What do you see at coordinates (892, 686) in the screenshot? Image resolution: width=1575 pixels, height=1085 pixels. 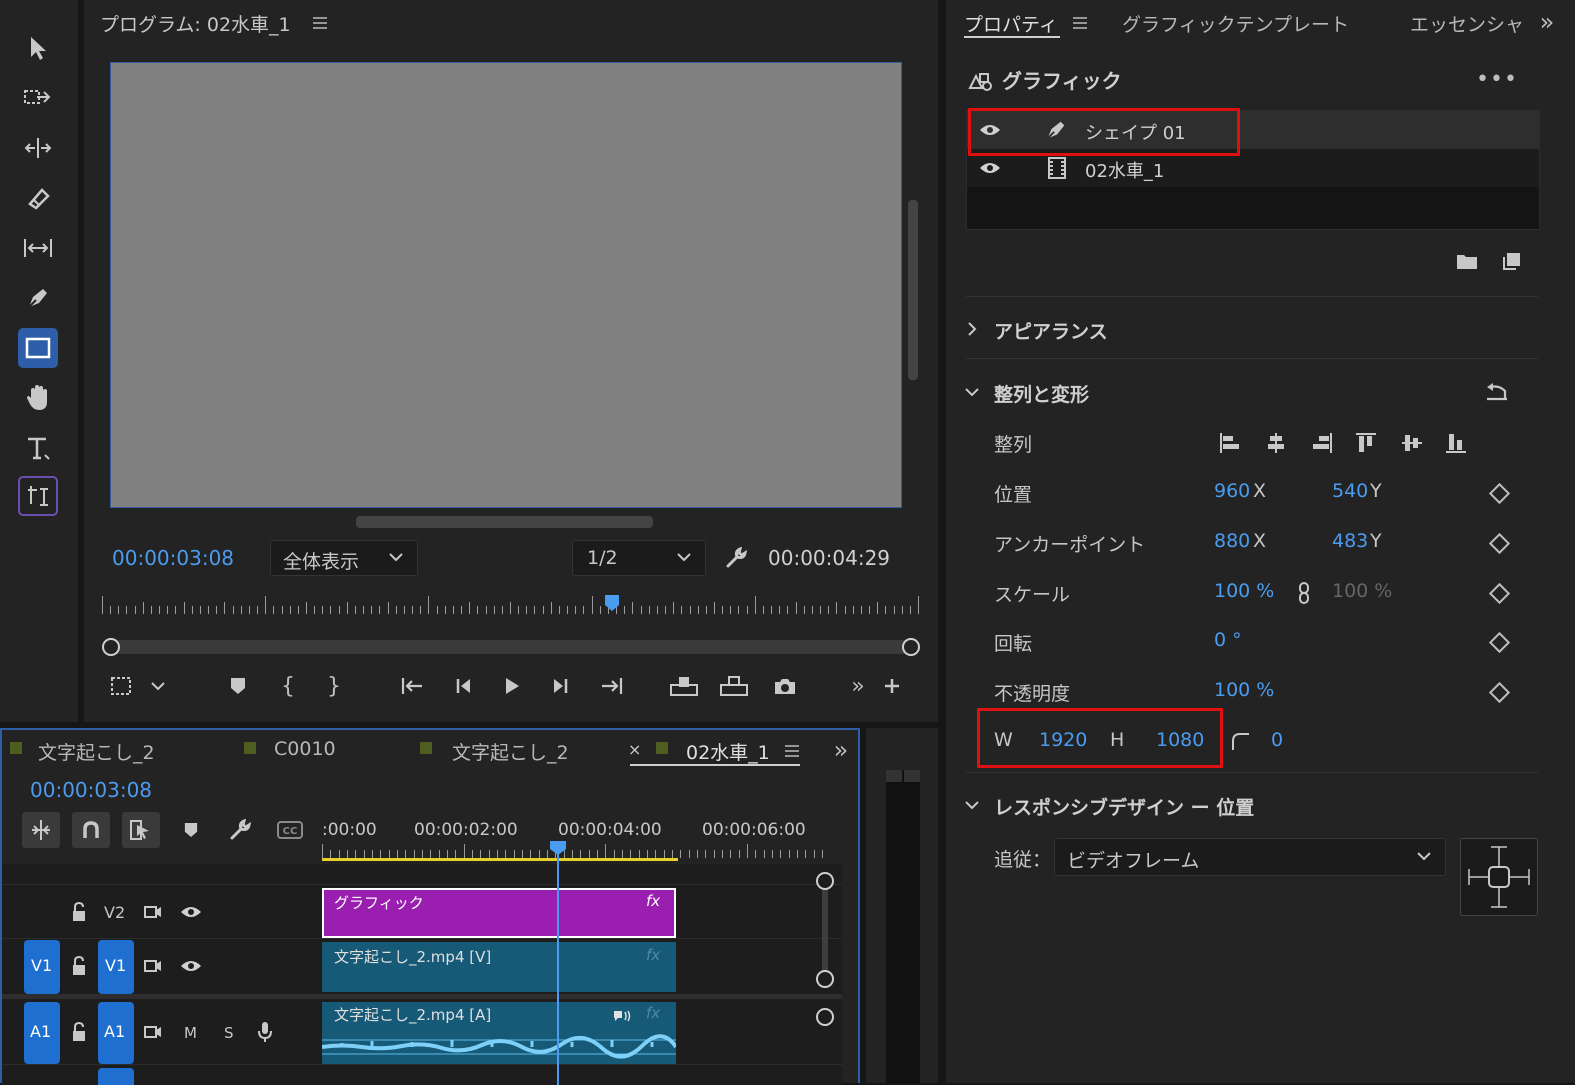 I see `add-button-icon` at bounding box center [892, 686].